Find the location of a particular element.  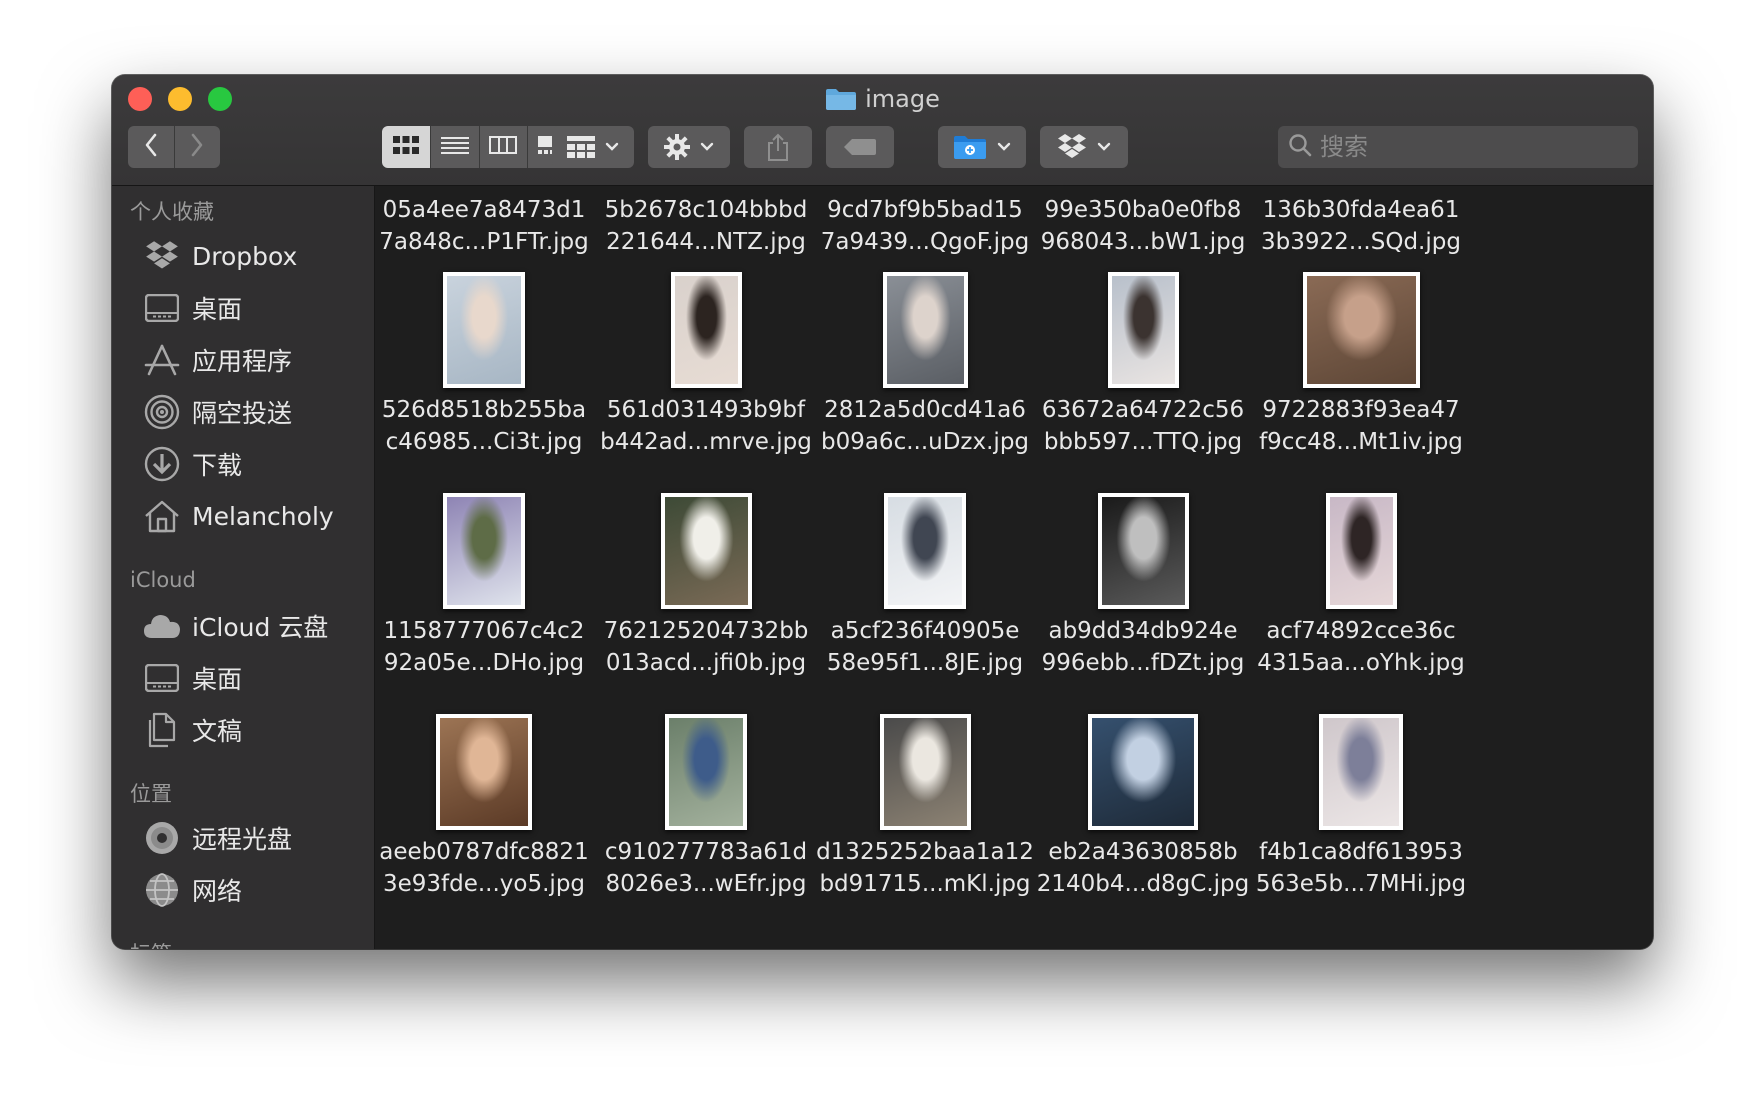

sidebar-item-label: 桌面 is located at coordinates (217, 679).